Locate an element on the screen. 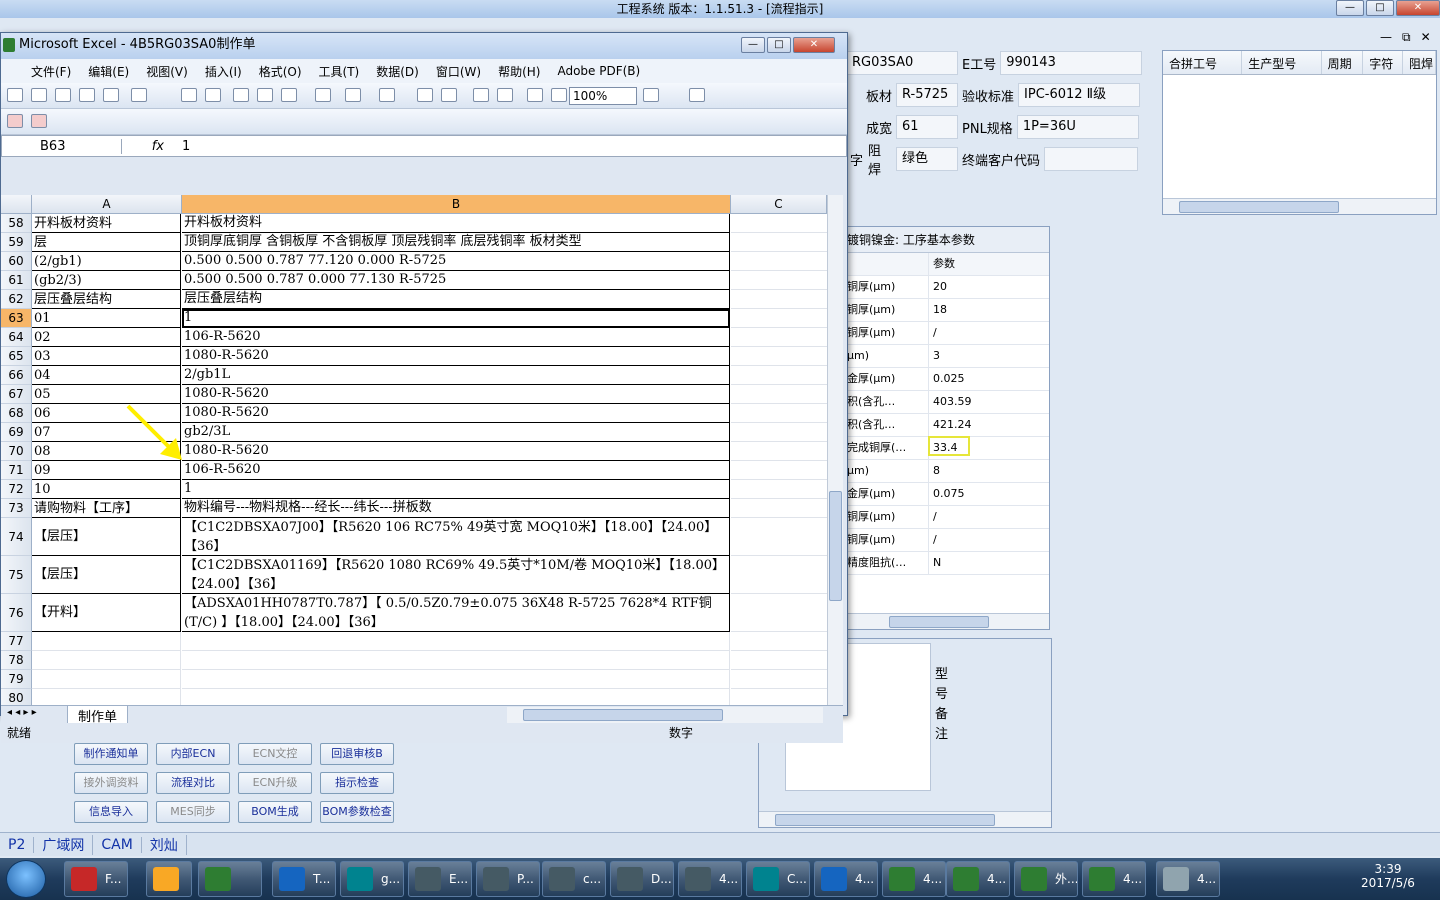 This screenshot has height=900, width=1440. cell-a: 层 is located at coordinates (106, 242).